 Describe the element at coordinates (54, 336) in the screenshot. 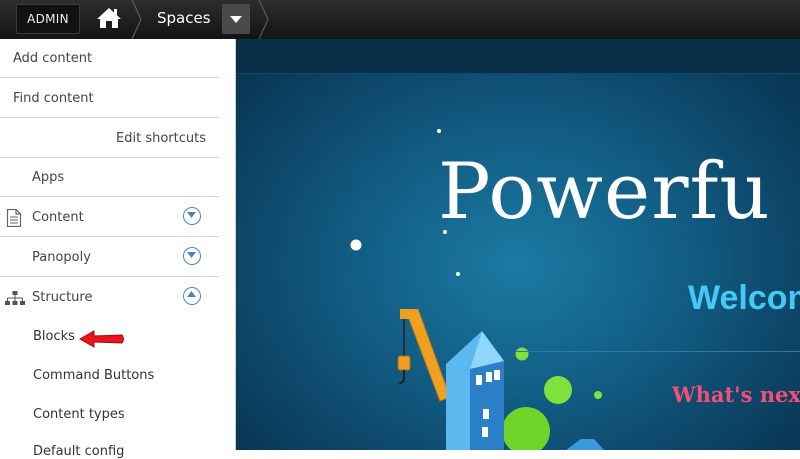

I see `submenu-item-blocks: Blocks` at that location.